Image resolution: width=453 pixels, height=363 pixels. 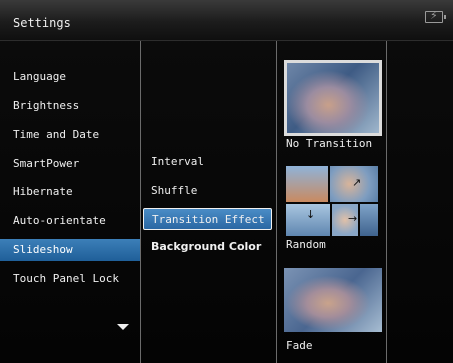 I want to click on arrow-icon: ↓, so click(x=311, y=214).